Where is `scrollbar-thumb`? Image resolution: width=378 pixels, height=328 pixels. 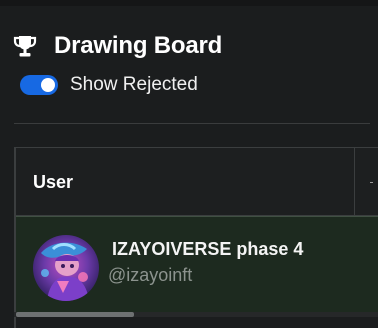
scrollbar-thumb is located at coordinates (75, 314).